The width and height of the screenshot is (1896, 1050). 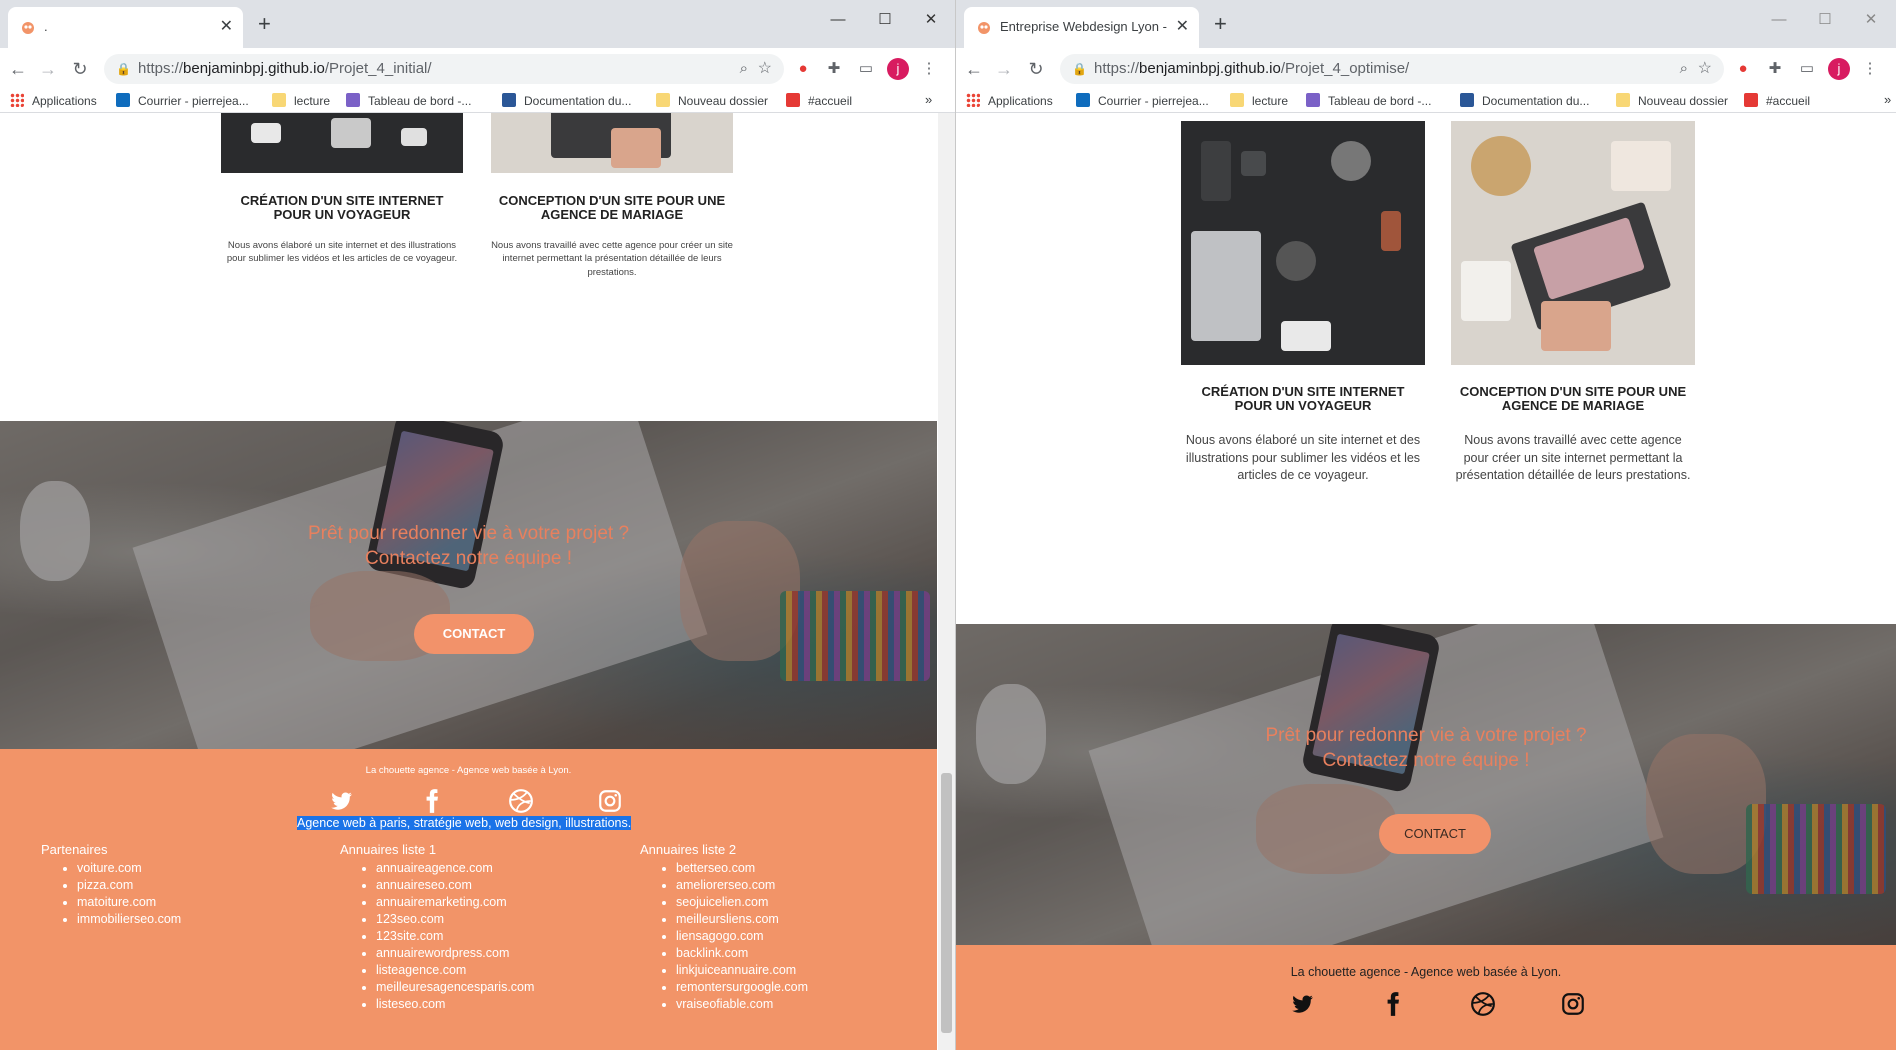 What do you see at coordinates (742, 1004) in the screenshot?
I see `footer-link: vraiseofiable.com` at bounding box center [742, 1004].